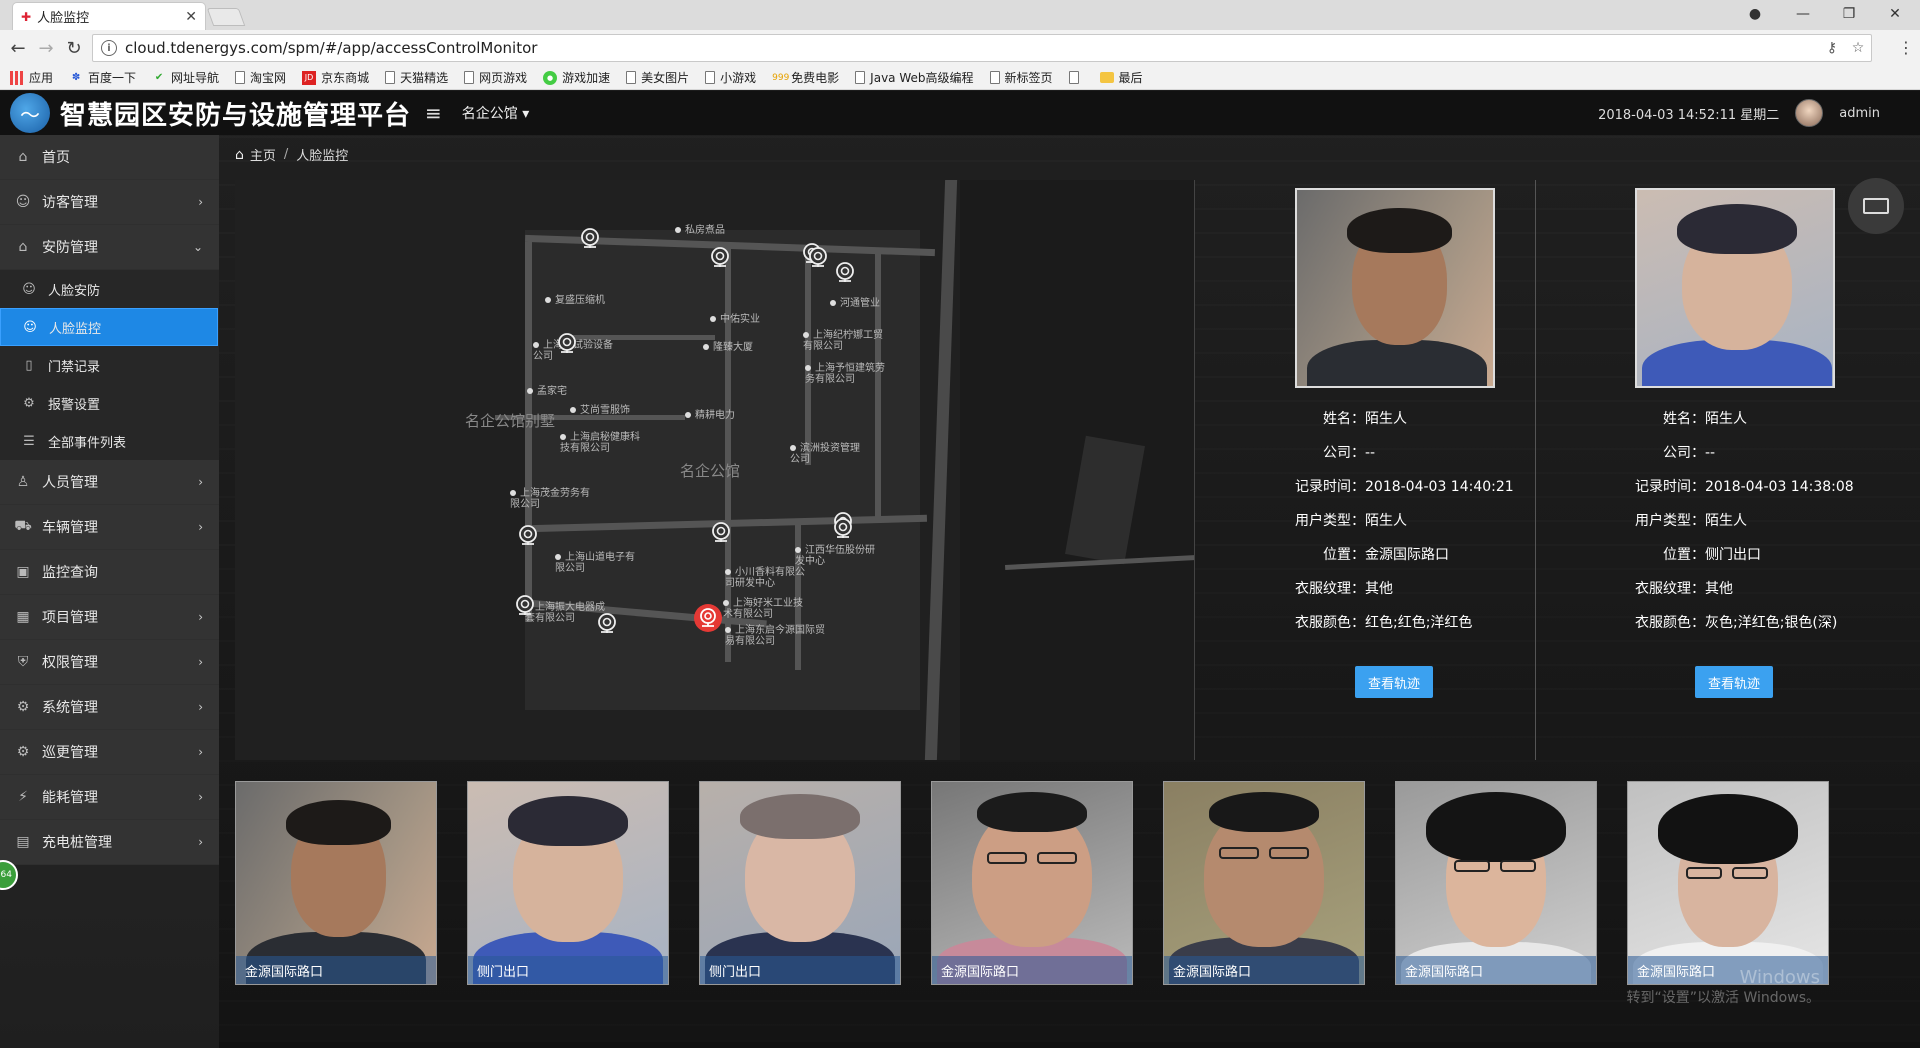  What do you see at coordinates (1906, 47) in the screenshot?
I see `browser-menu-icon: ⋮` at bounding box center [1906, 47].